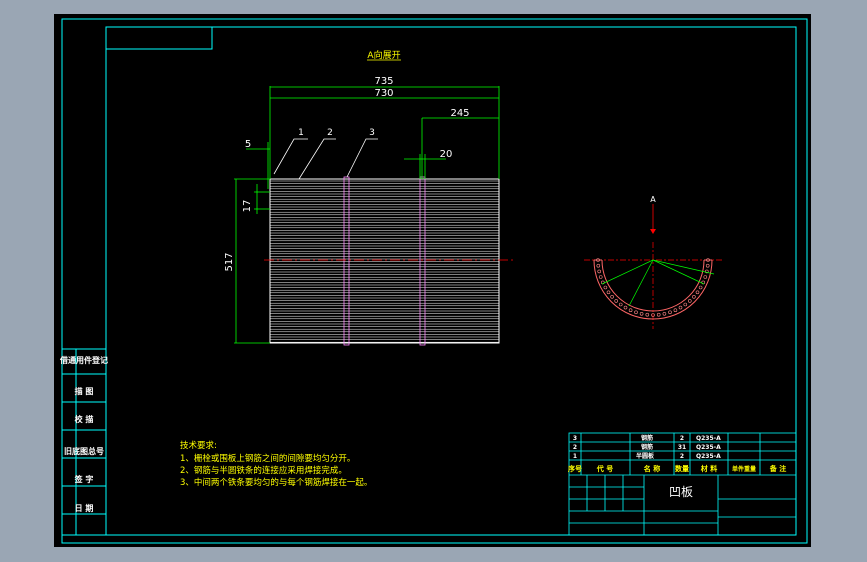  What do you see at coordinates (83, 360) in the screenshot?
I see `side-row-0: 借通用件登记` at bounding box center [83, 360].